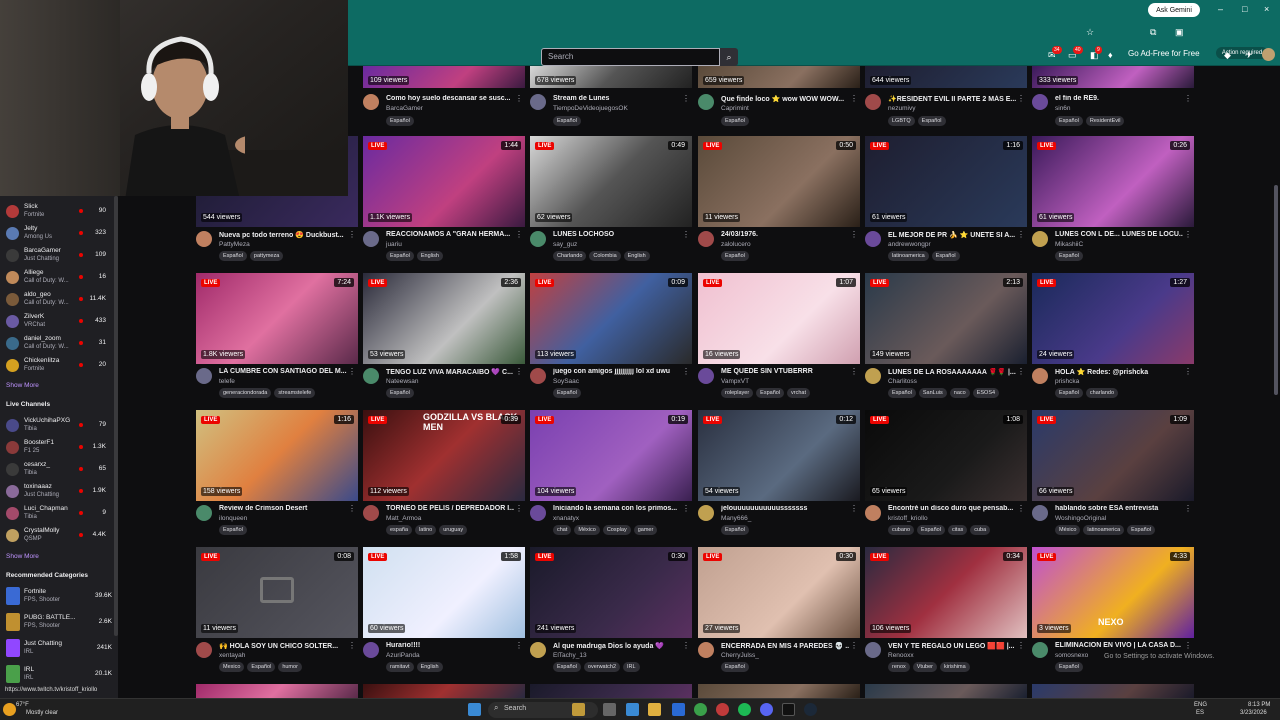  I want to click on channel-name: Charlitoss, so click(902, 381).